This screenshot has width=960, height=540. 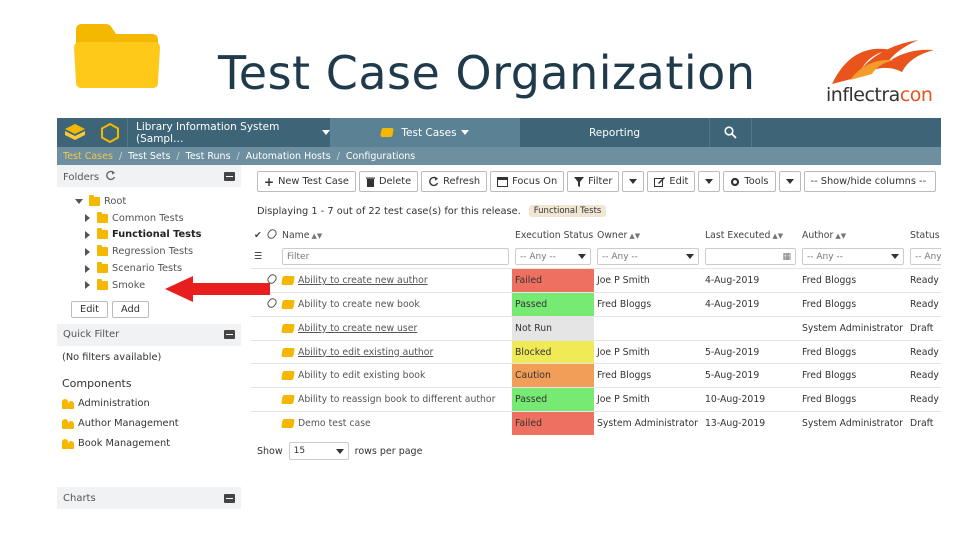 What do you see at coordinates (288, 156) in the screenshot?
I see `subnav-automation-hosts: Automation Hosts` at bounding box center [288, 156].